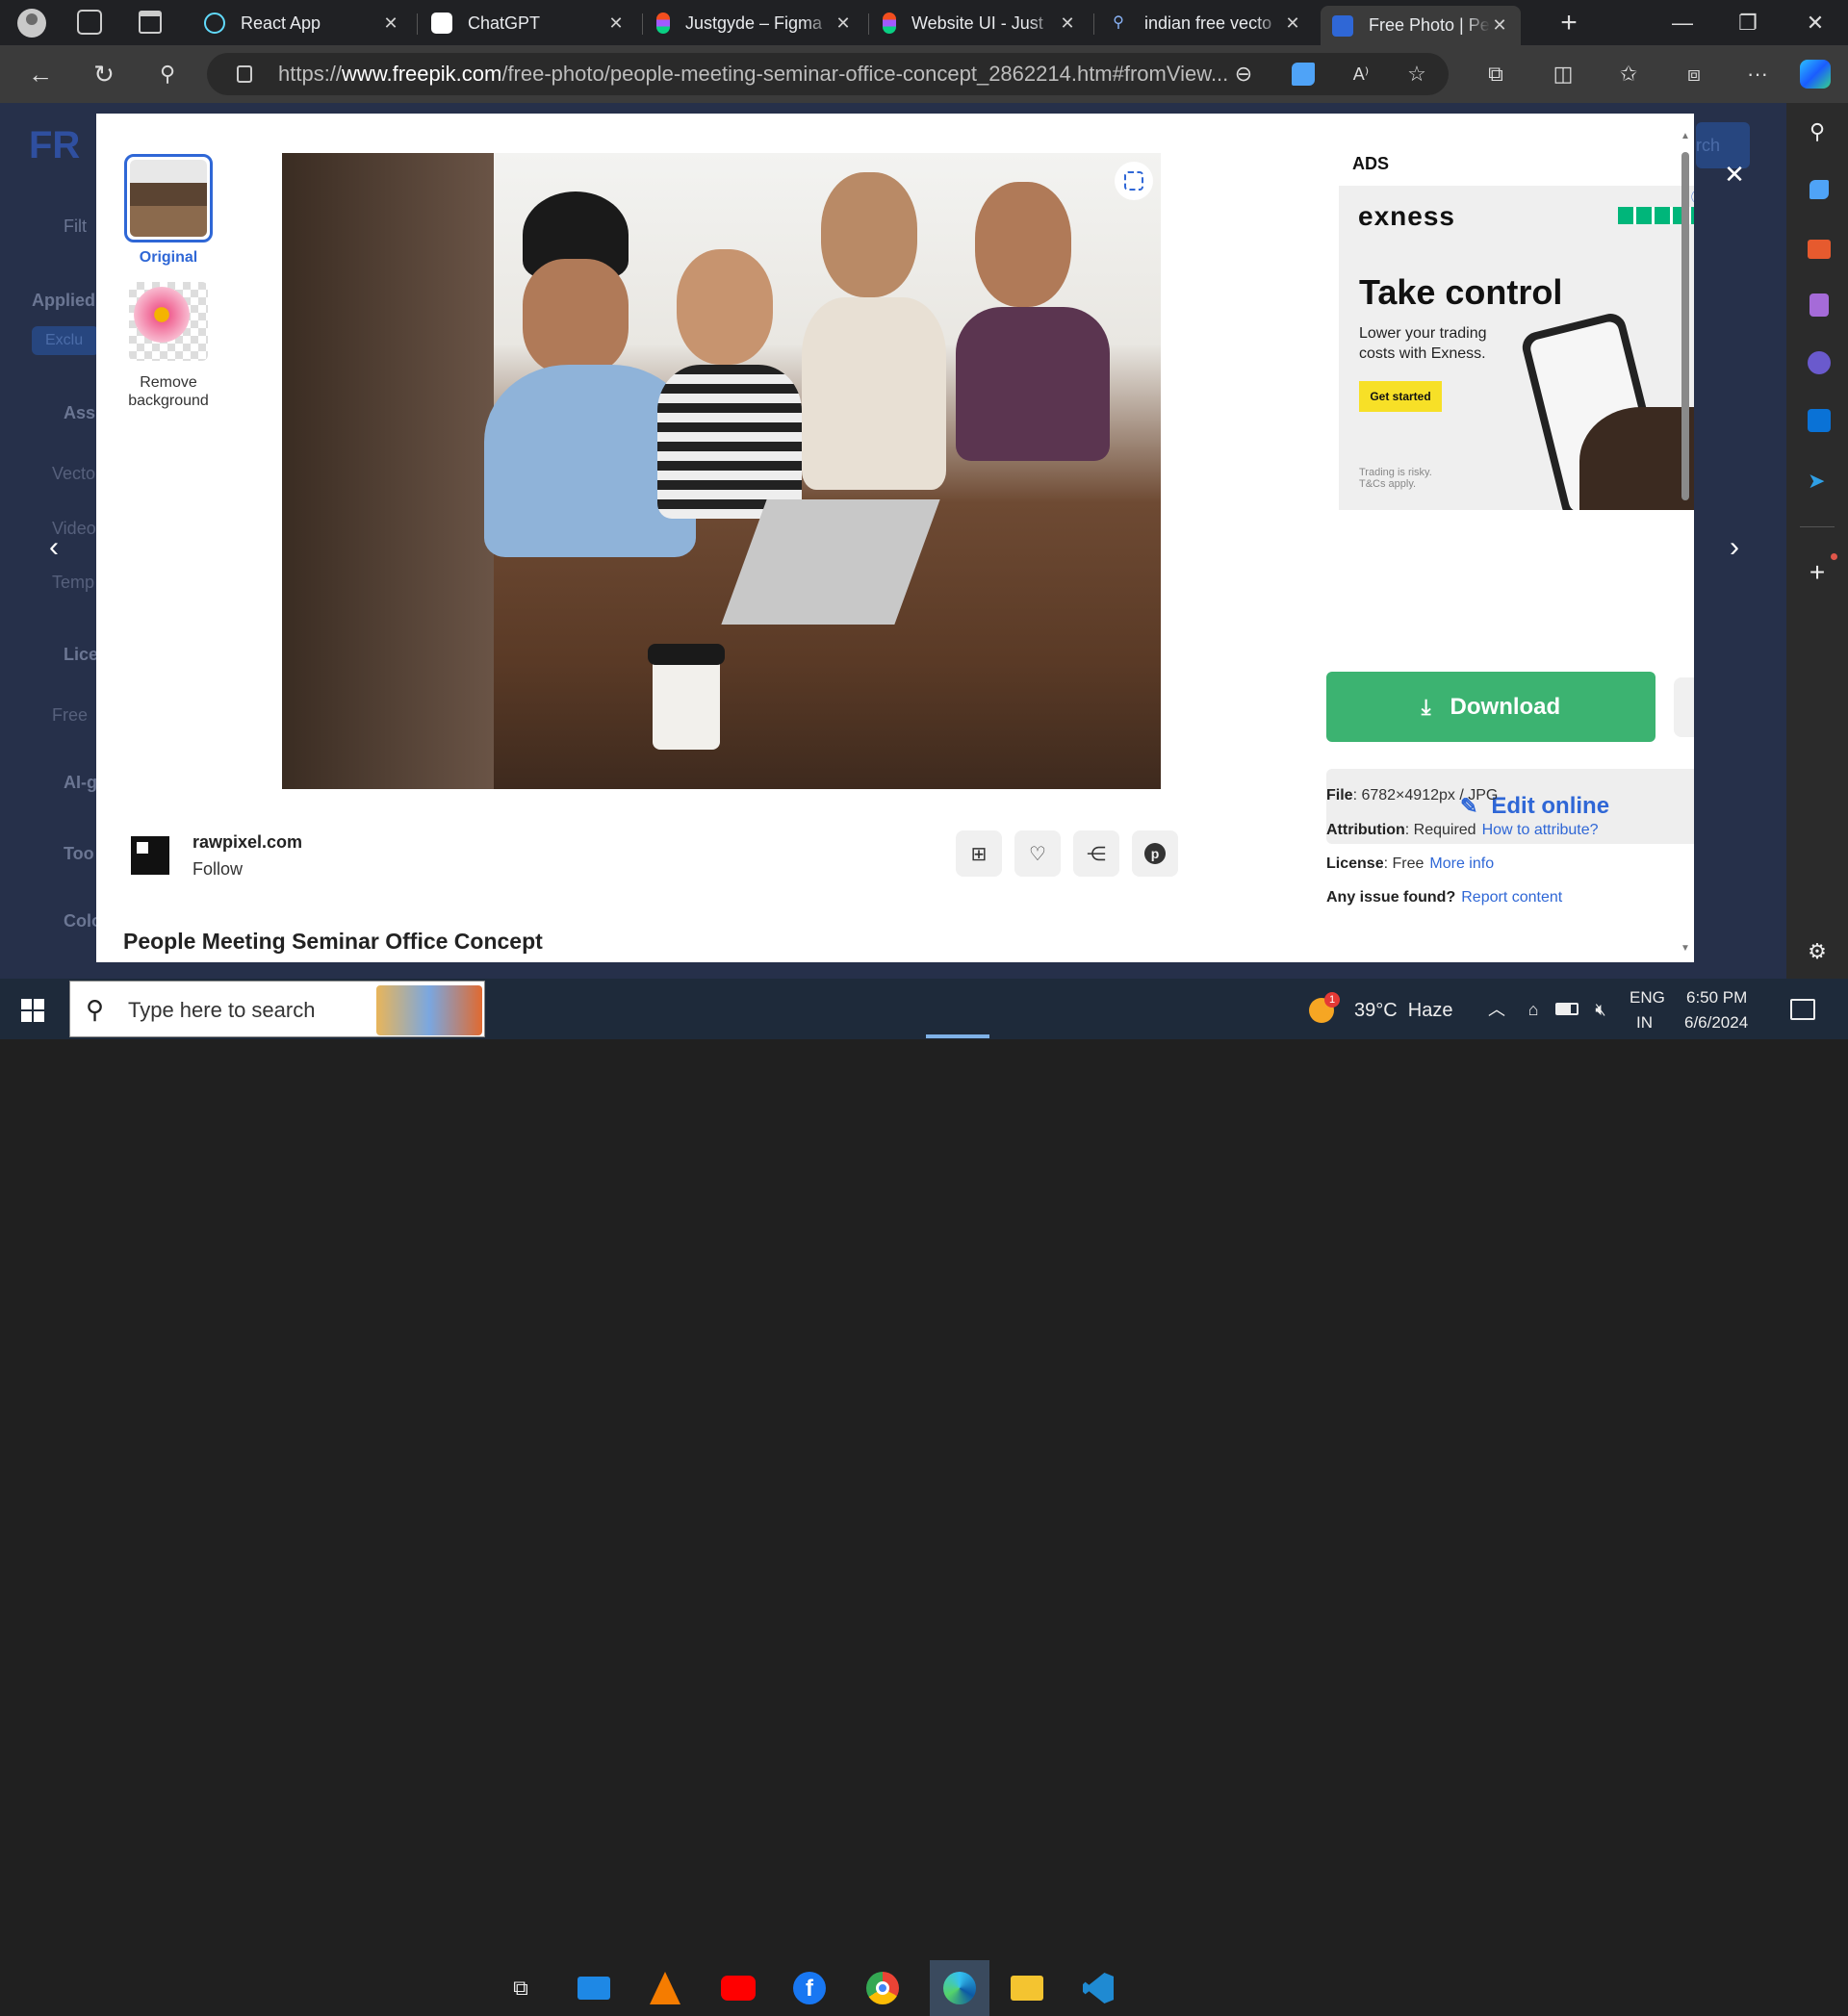  Describe the element at coordinates (1408, 863) in the screenshot. I see `license-value: Free` at that location.